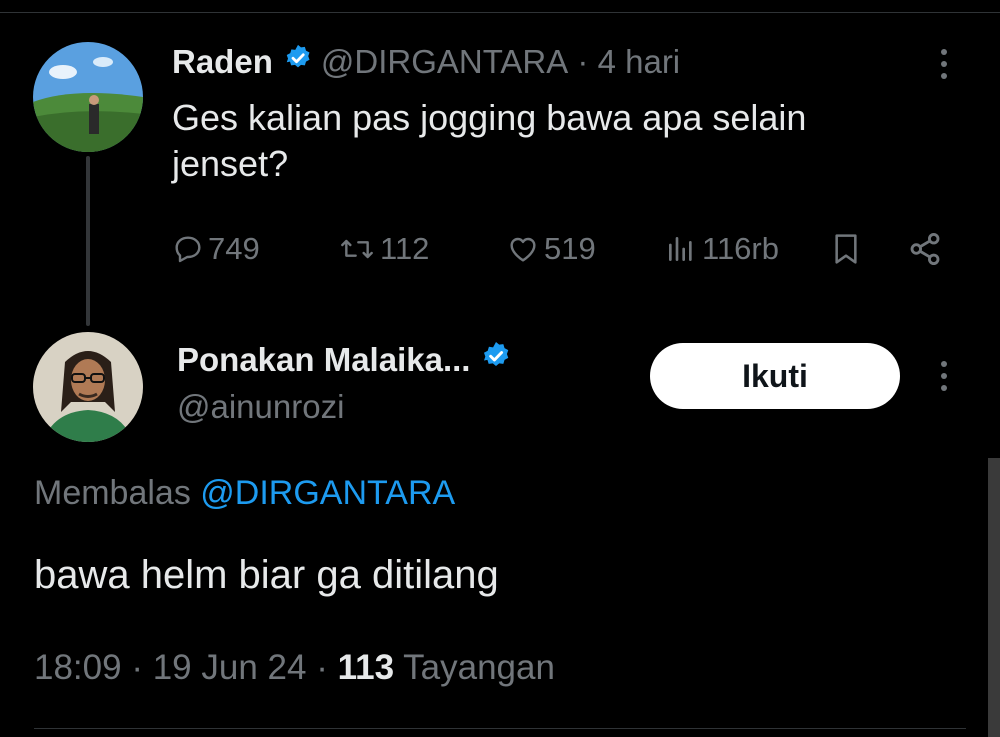 Image resolution: width=1000 pixels, height=737 pixels. What do you see at coordinates (740, 248) in the screenshot?
I see `views-count: 116rb` at bounding box center [740, 248].